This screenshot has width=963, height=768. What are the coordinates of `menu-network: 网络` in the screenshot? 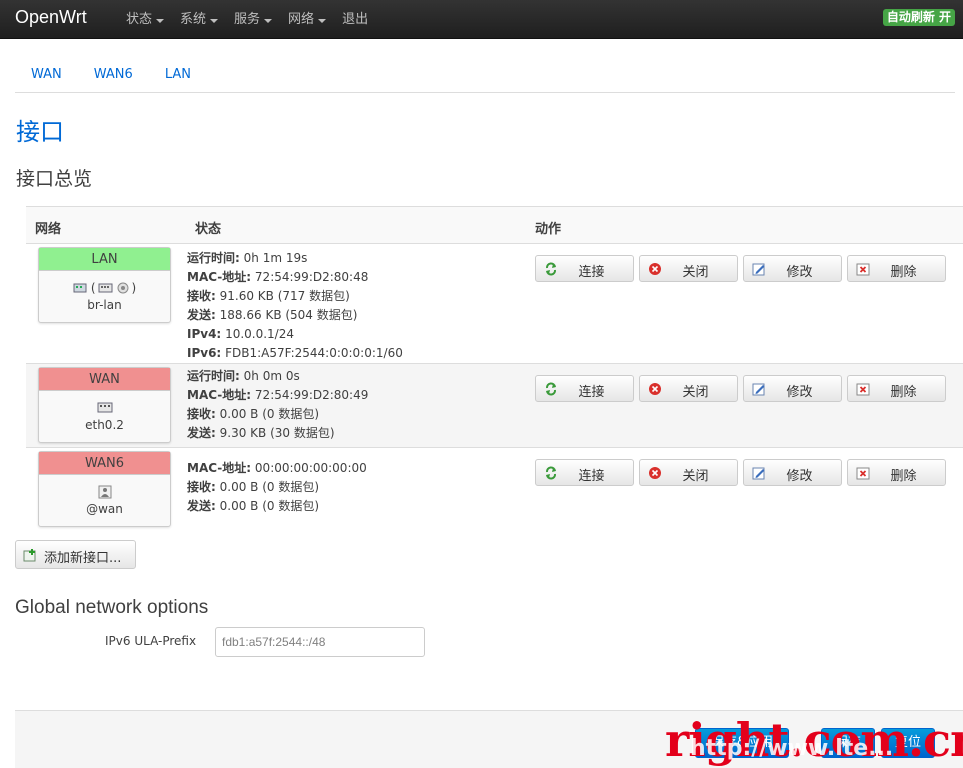 It's located at (307, 19).